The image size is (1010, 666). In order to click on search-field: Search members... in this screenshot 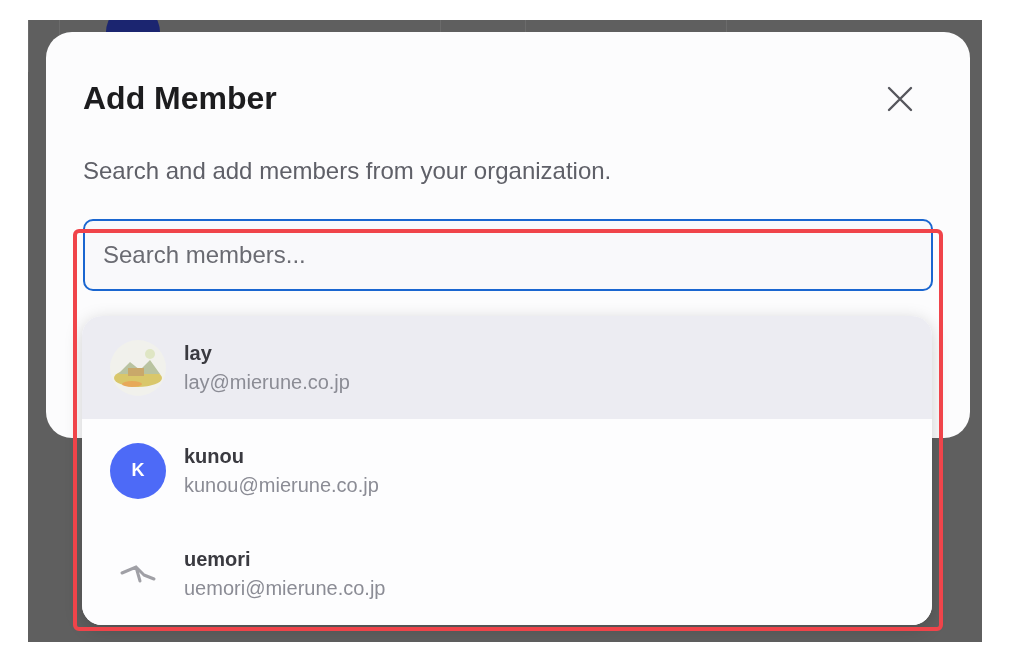, I will do `click(508, 255)`.